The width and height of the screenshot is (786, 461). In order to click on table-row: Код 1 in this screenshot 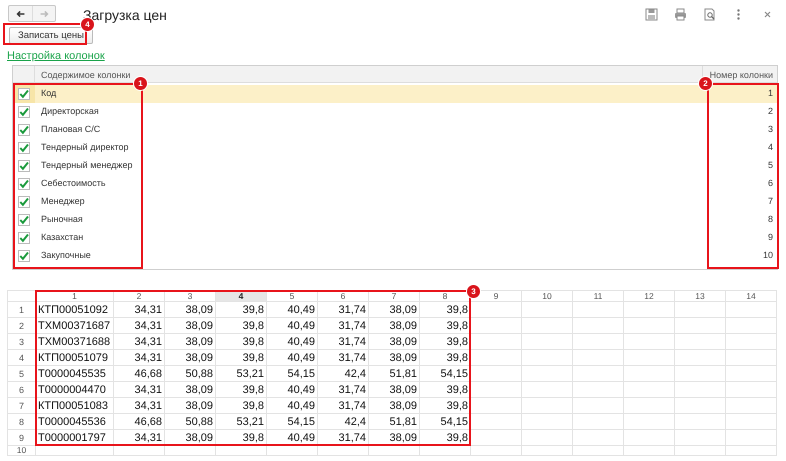, I will do `click(395, 94)`.